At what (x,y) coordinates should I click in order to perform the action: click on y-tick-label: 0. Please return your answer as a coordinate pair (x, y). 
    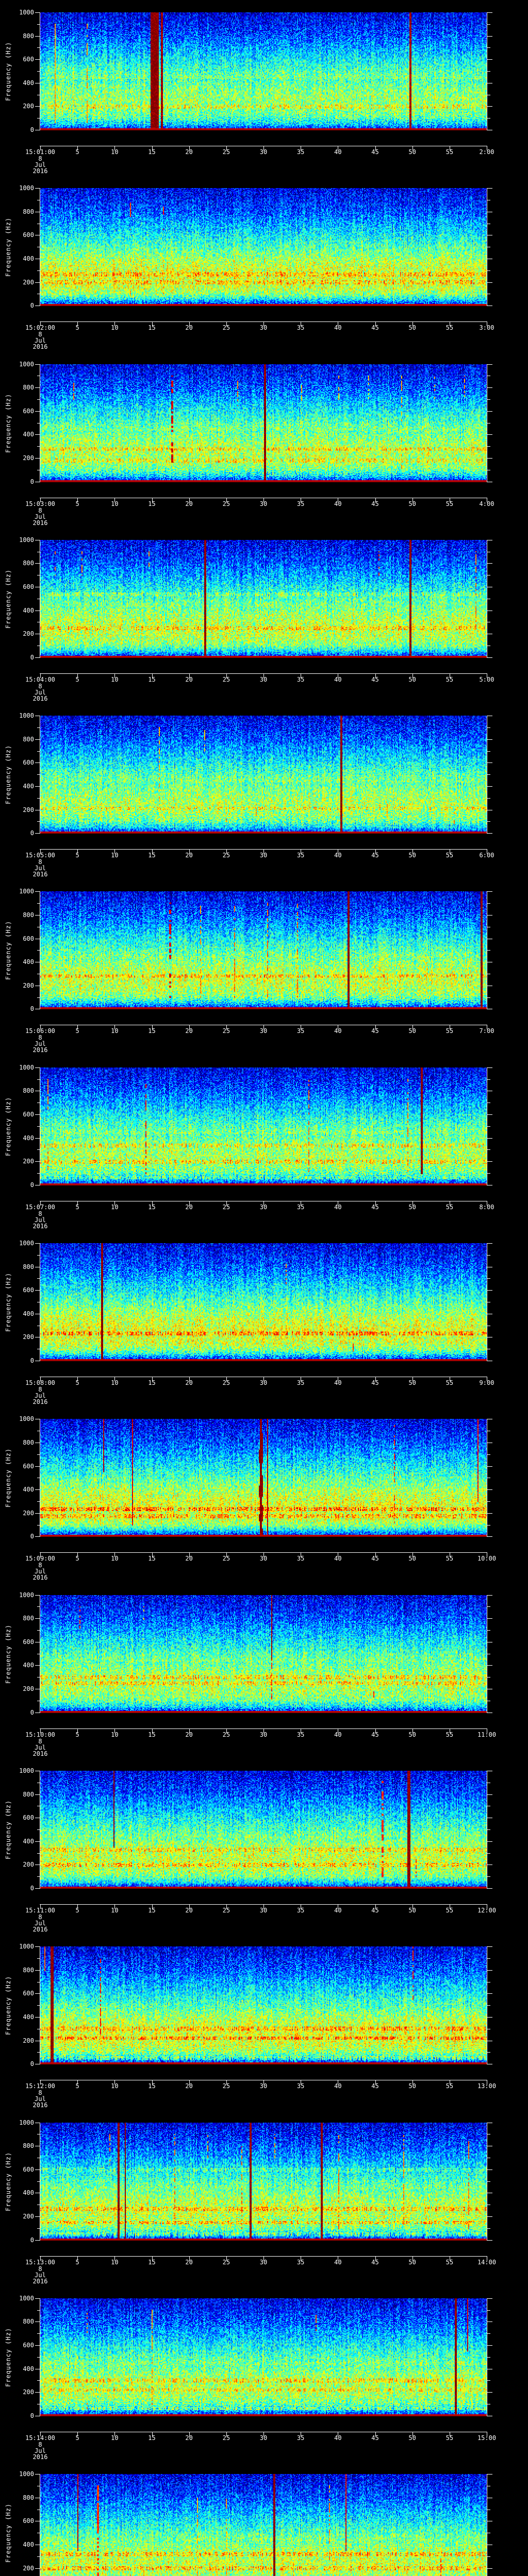
    Looking at the image, I should click on (32, 1888).